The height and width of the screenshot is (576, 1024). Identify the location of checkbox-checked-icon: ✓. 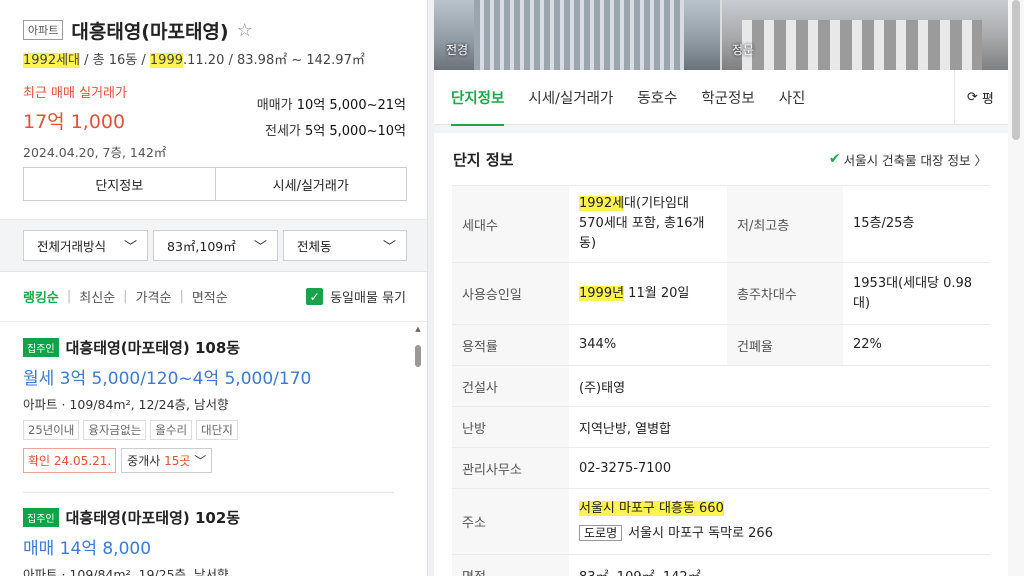
(315, 296).